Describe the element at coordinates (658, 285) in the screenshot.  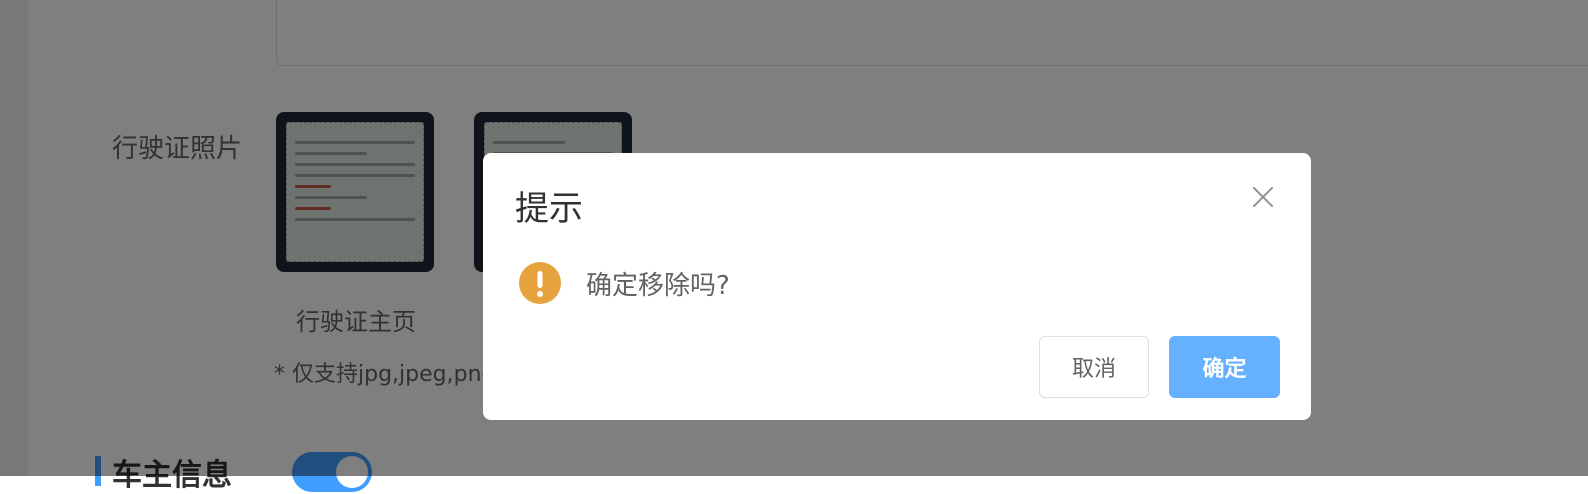
I see `dialog-message: 确定移除吗?` at that location.